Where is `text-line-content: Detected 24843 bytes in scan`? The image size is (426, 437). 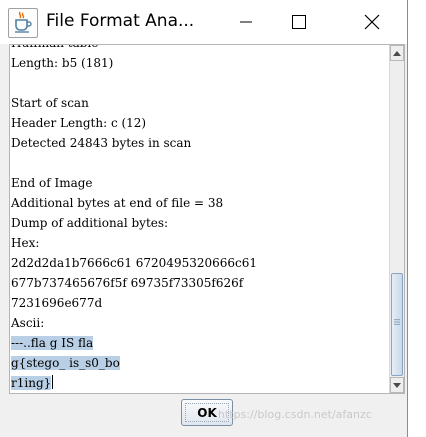 text-line-content: Detected 24843 bytes in scan is located at coordinates (101, 143).